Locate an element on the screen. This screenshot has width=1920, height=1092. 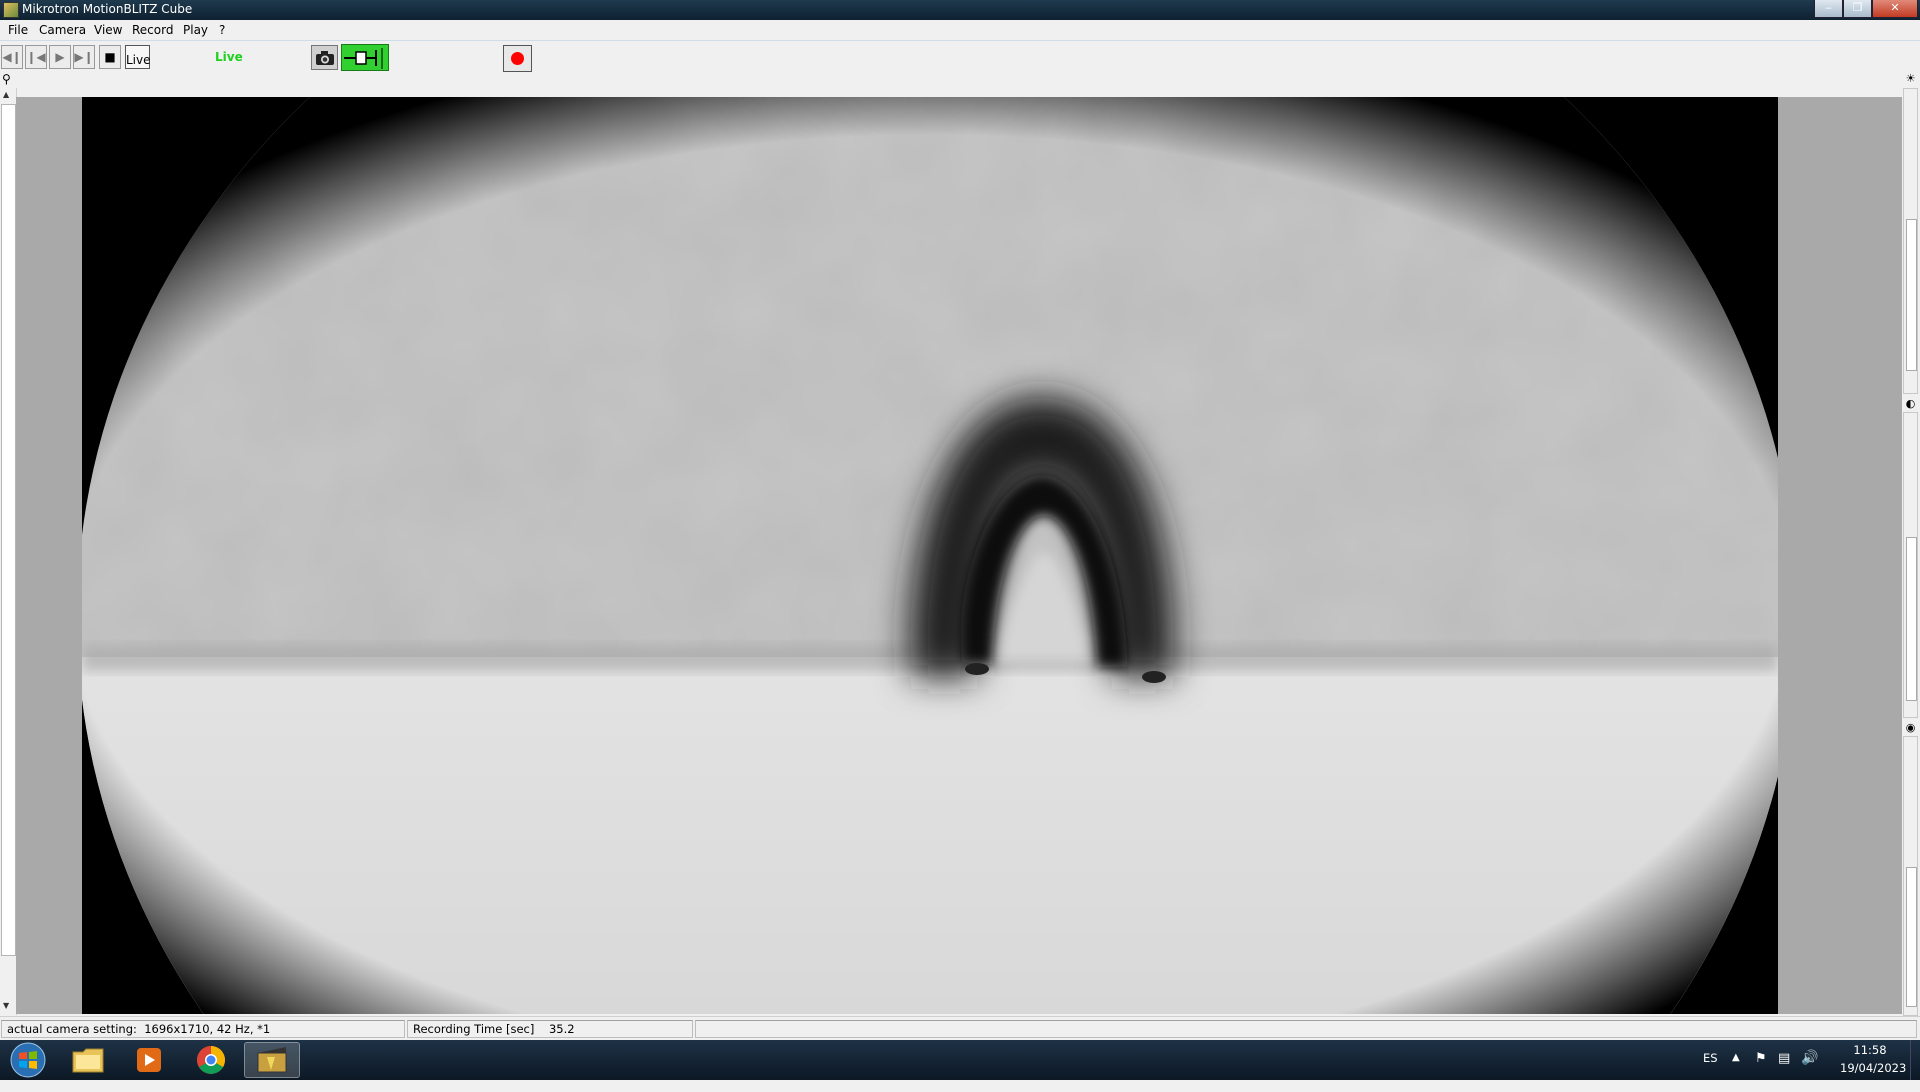
record-icon is located at coordinates (517, 58).